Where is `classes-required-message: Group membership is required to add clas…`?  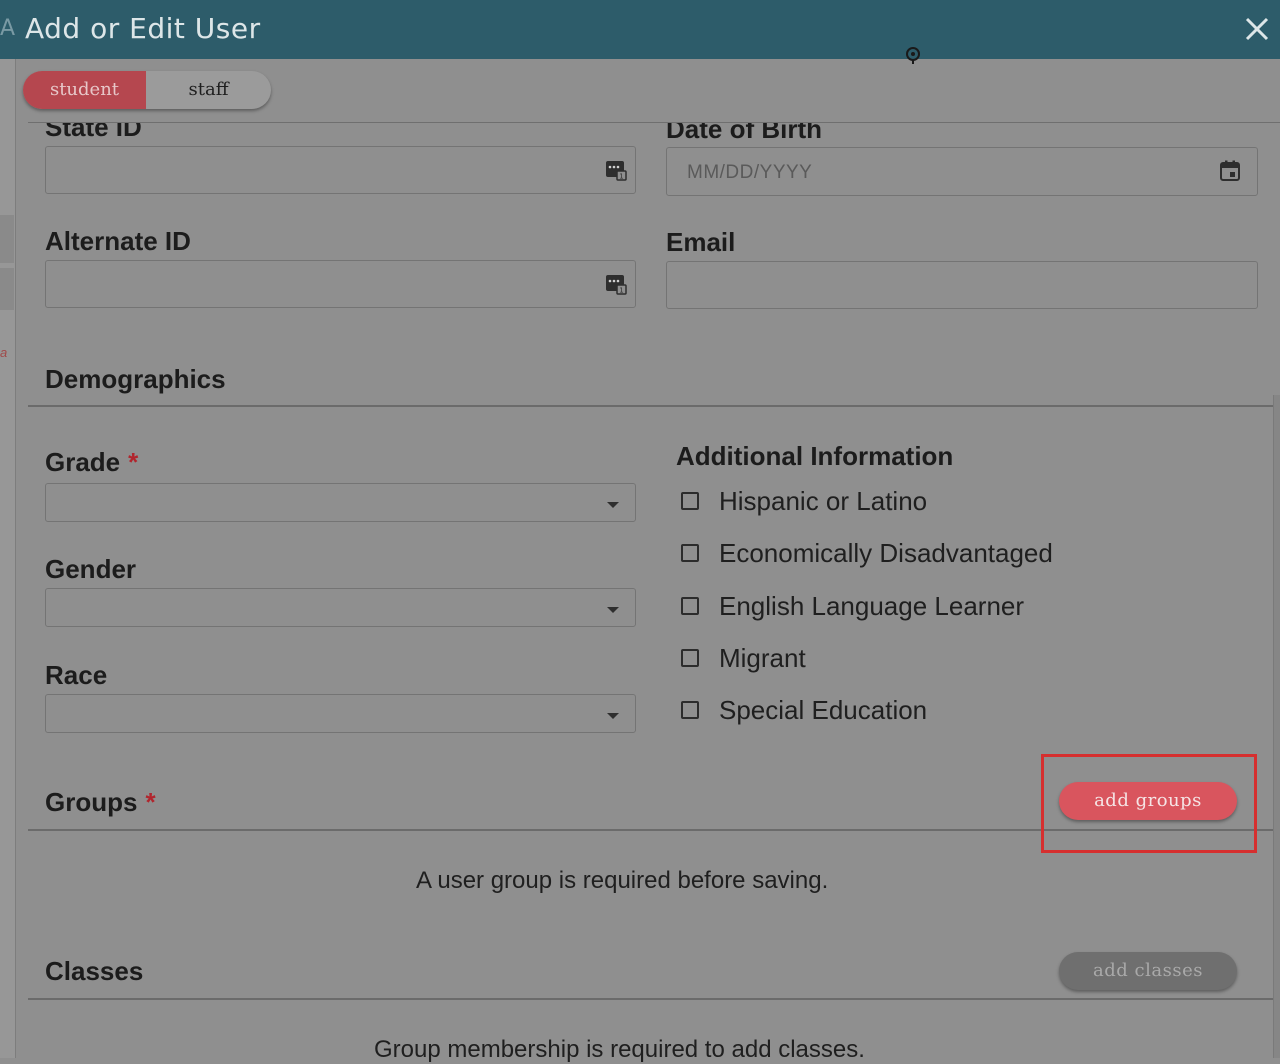 classes-required-message: Group membership is required to add clas… is located at coordinates (619, 1049).